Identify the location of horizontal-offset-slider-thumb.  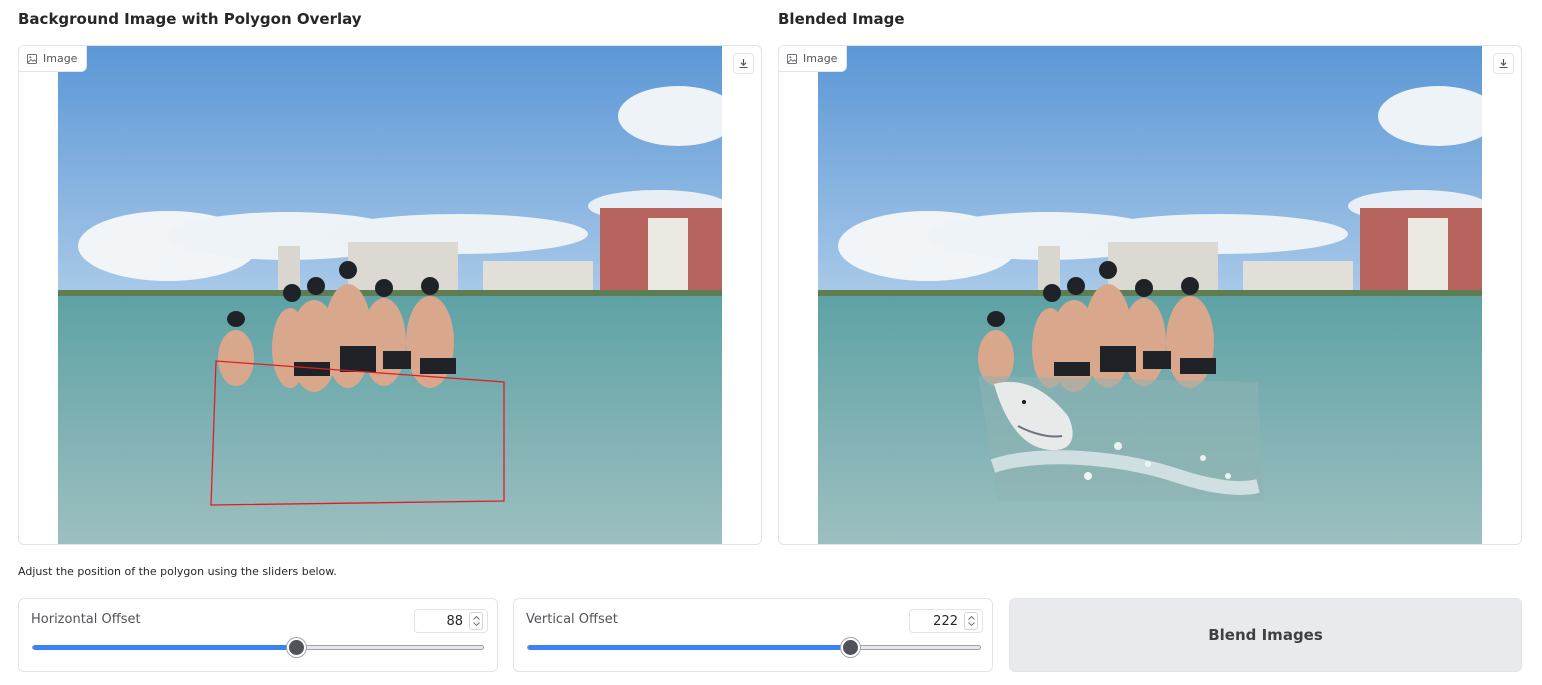
(297, 647).